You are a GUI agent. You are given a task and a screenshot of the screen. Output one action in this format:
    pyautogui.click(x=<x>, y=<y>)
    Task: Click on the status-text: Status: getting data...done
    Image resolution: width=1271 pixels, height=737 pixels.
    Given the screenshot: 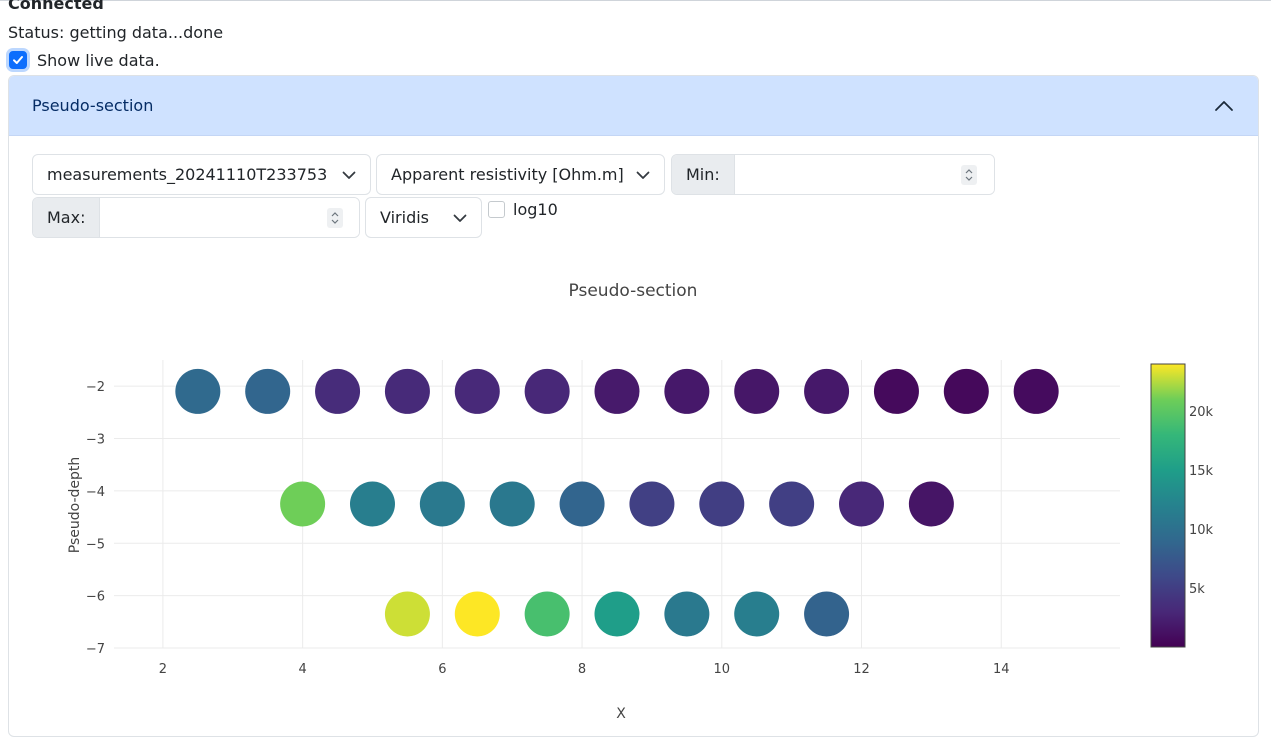 What is the action you would take?
    pyautogui.click(x=116, y=32)
    